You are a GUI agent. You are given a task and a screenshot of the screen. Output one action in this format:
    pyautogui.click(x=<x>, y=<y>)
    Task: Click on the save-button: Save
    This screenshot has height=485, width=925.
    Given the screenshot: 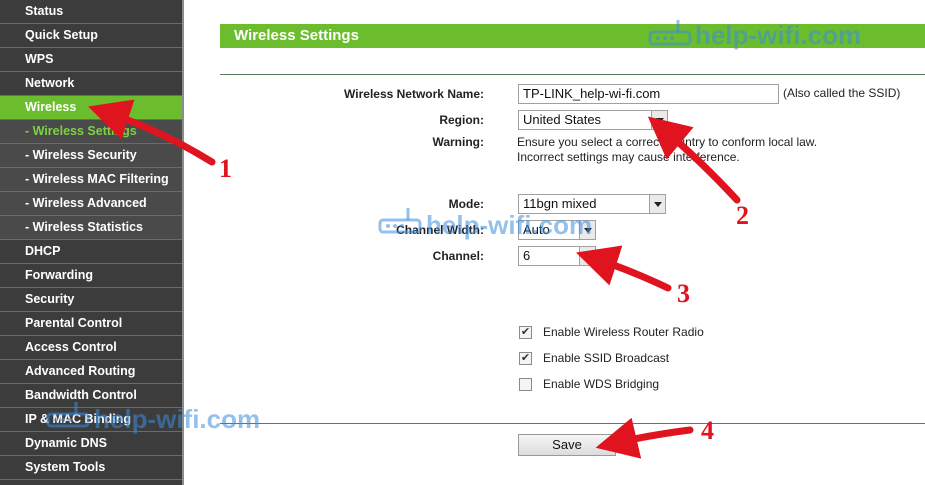 What is the action you would take?
    pyautogui.click(x=567, y=445)
    